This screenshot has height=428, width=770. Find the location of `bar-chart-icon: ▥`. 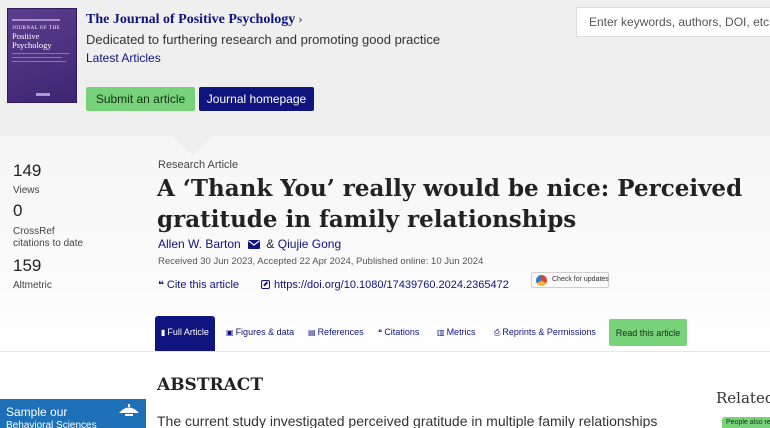

bar-chart-icon: ▥ is located at coordinates (441, 332).